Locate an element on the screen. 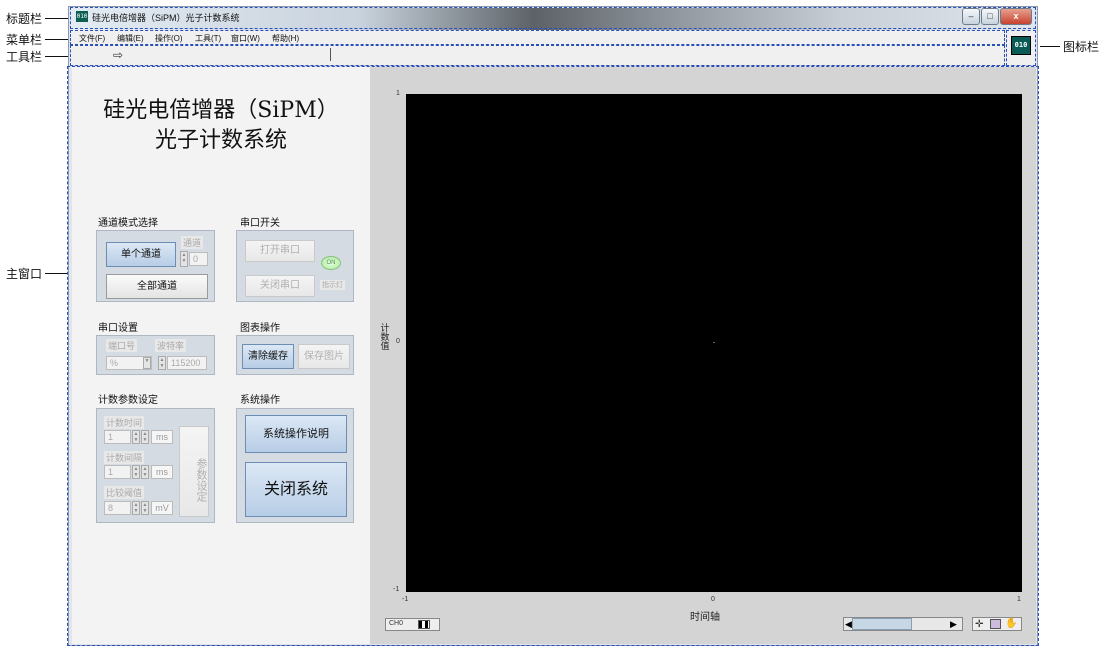 This screenshot has height=648, width=1107. x-tick-label: 0 is located at coordinates (713, 599).